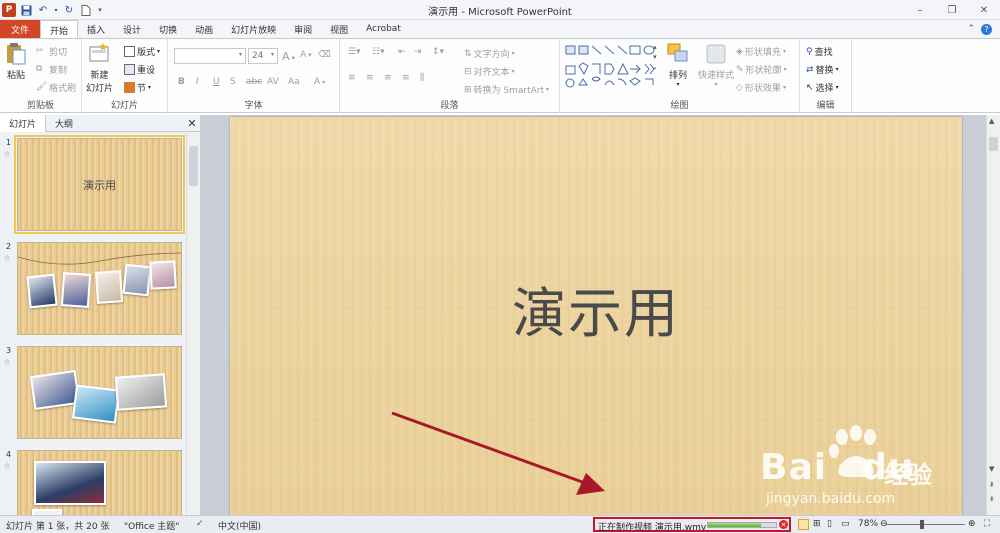 Image resolution: width=1000 pixels, height=533 pixels. I want to click on paint-bucket-icon: ◈, so click(739, 51).